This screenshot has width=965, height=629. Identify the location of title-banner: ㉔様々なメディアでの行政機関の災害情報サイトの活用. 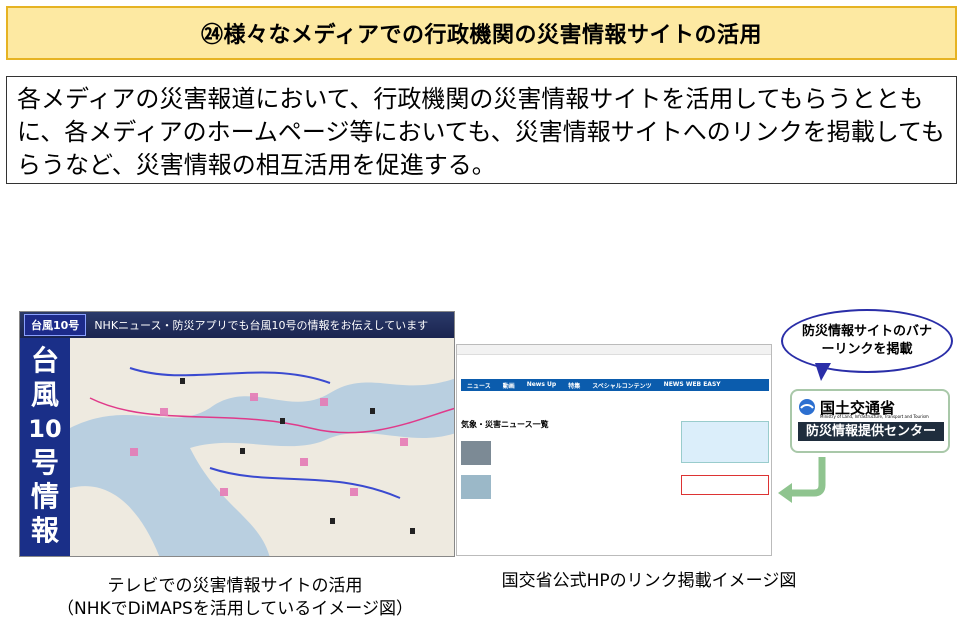
(481, 33).